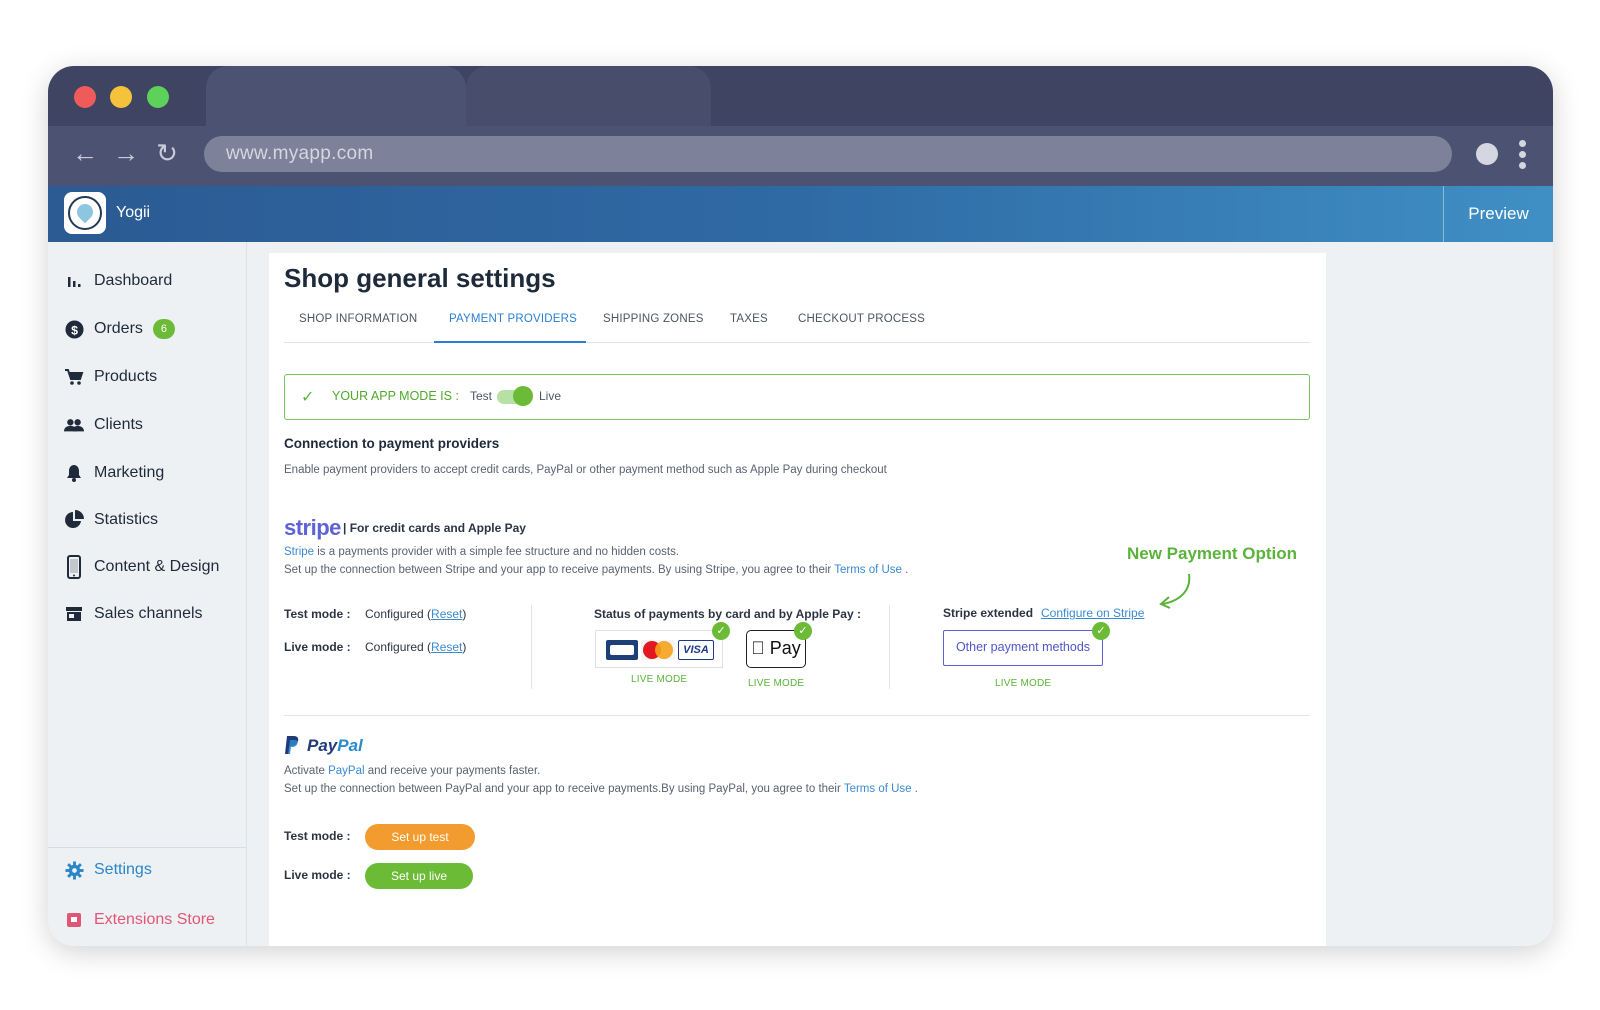  What do you see at coordinates (103, 425) in the screenshot?
I see `sidebar-item-clients: Clients` at bounding box center [103, 425].